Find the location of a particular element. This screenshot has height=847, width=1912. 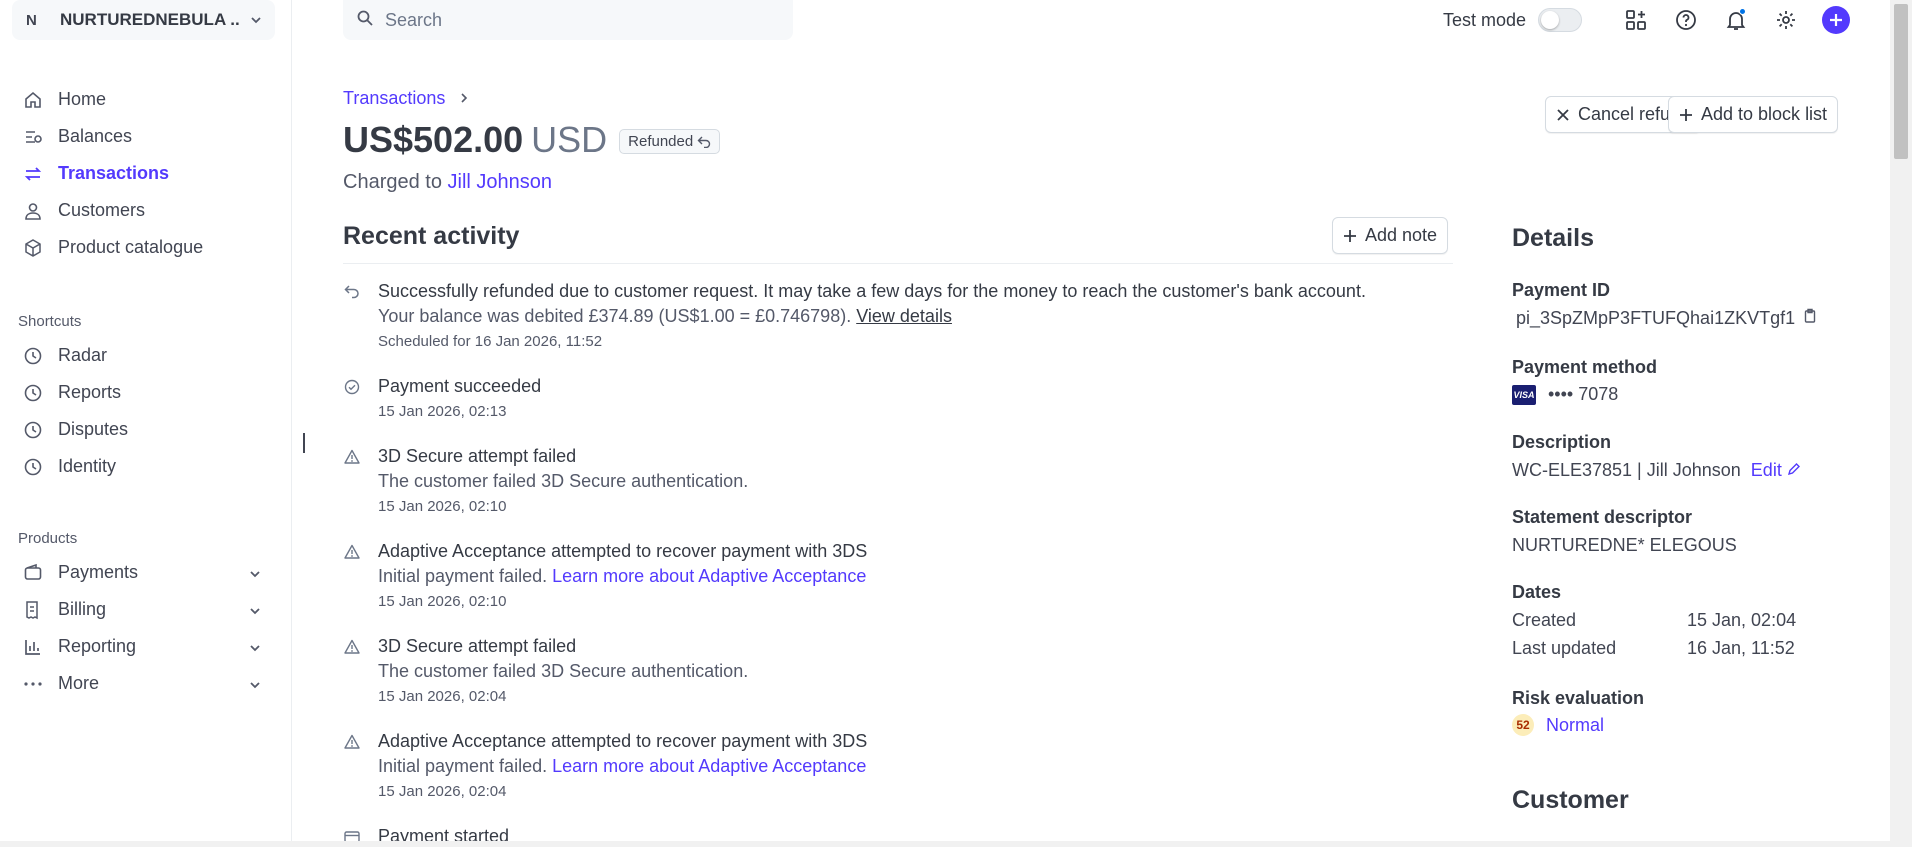

breadcrumb: Transactions is located at coordinates (406, 98).